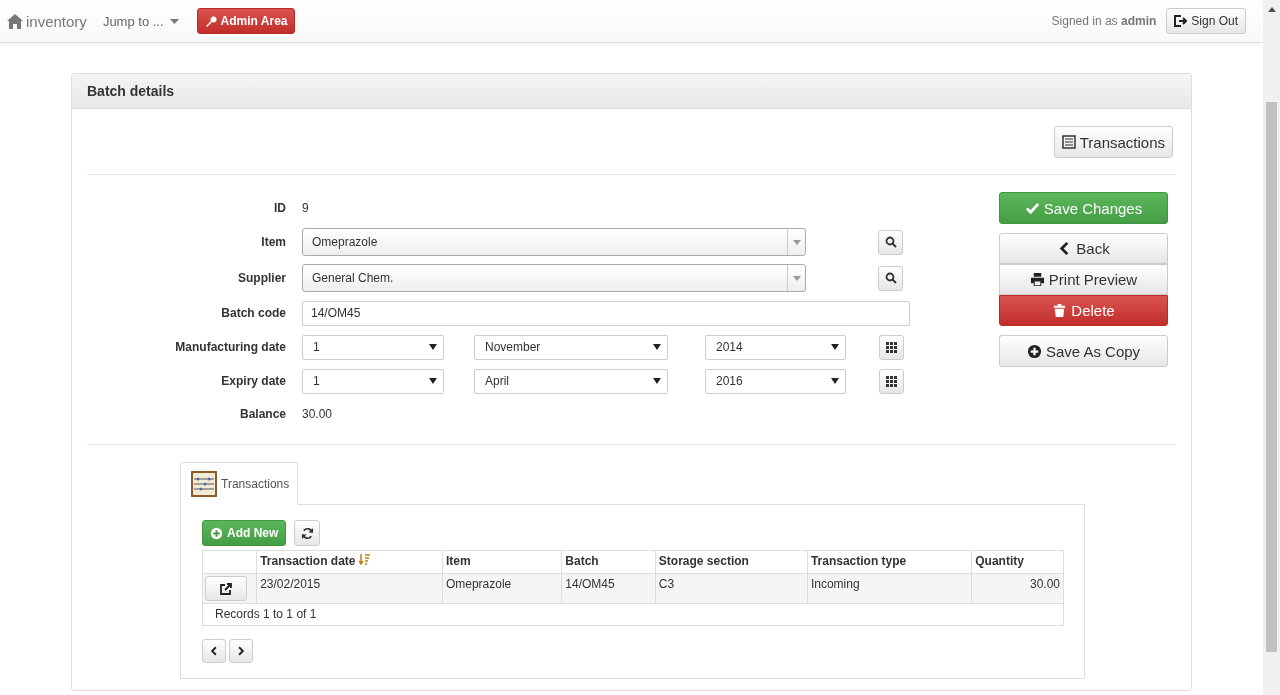  I want to click on tab: Transactions, so click(239, 483).